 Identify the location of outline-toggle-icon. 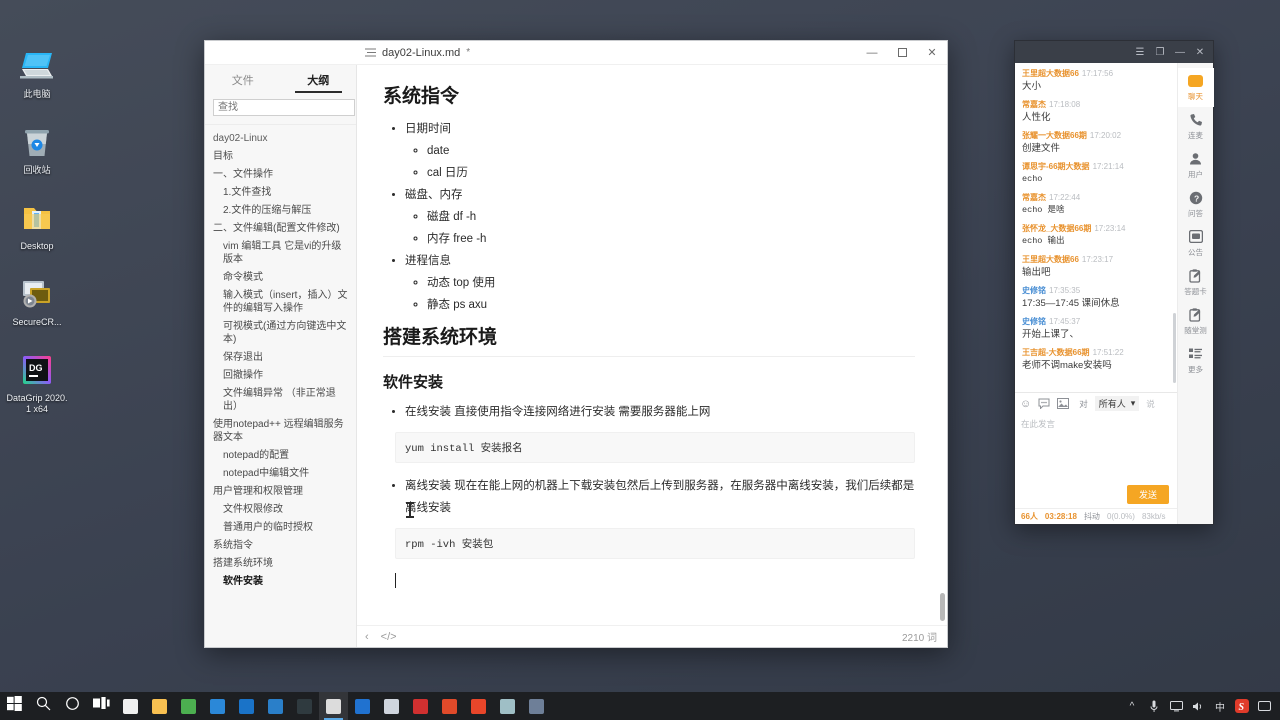
(370, 53).